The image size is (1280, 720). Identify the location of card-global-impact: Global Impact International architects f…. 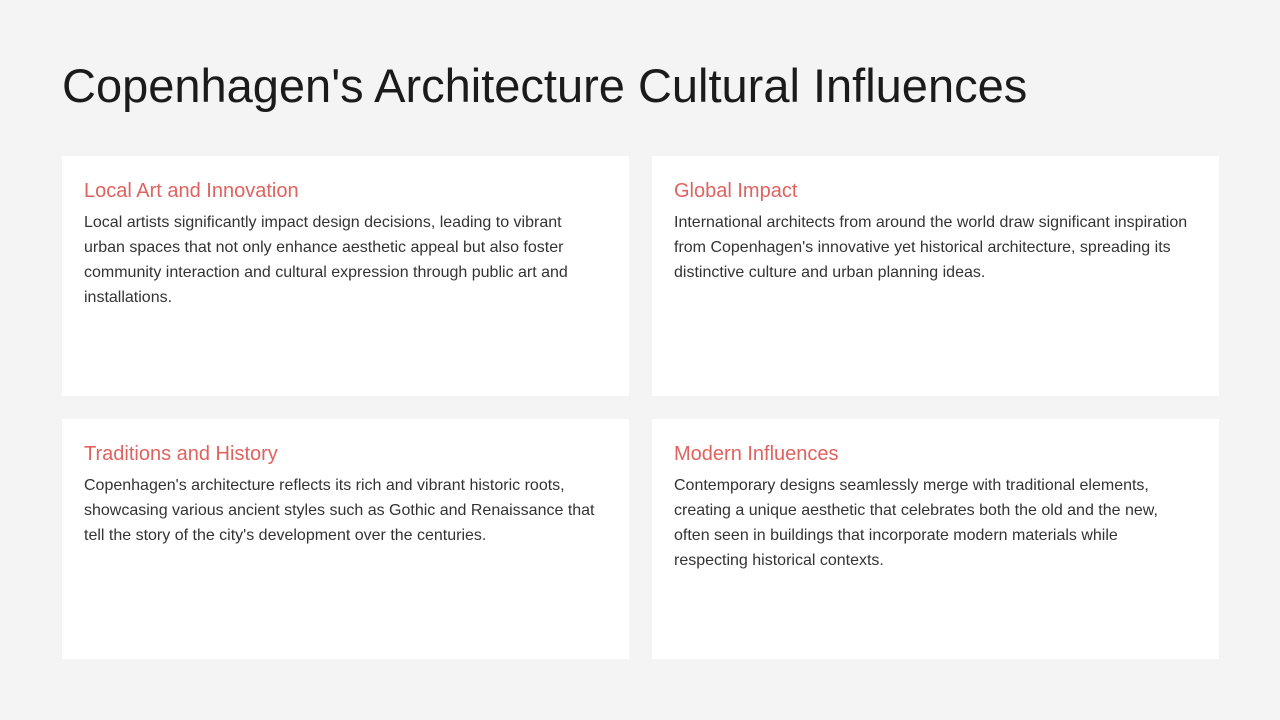
(935, 276).